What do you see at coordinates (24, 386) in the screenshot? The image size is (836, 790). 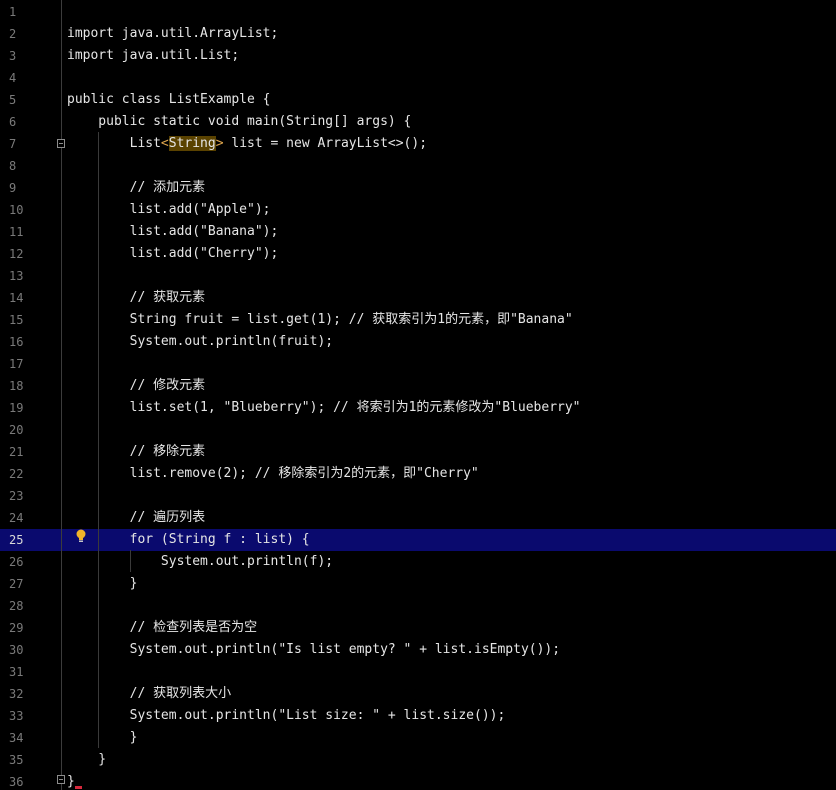 I see `line-number: 18` at bounding box center [24, 386].